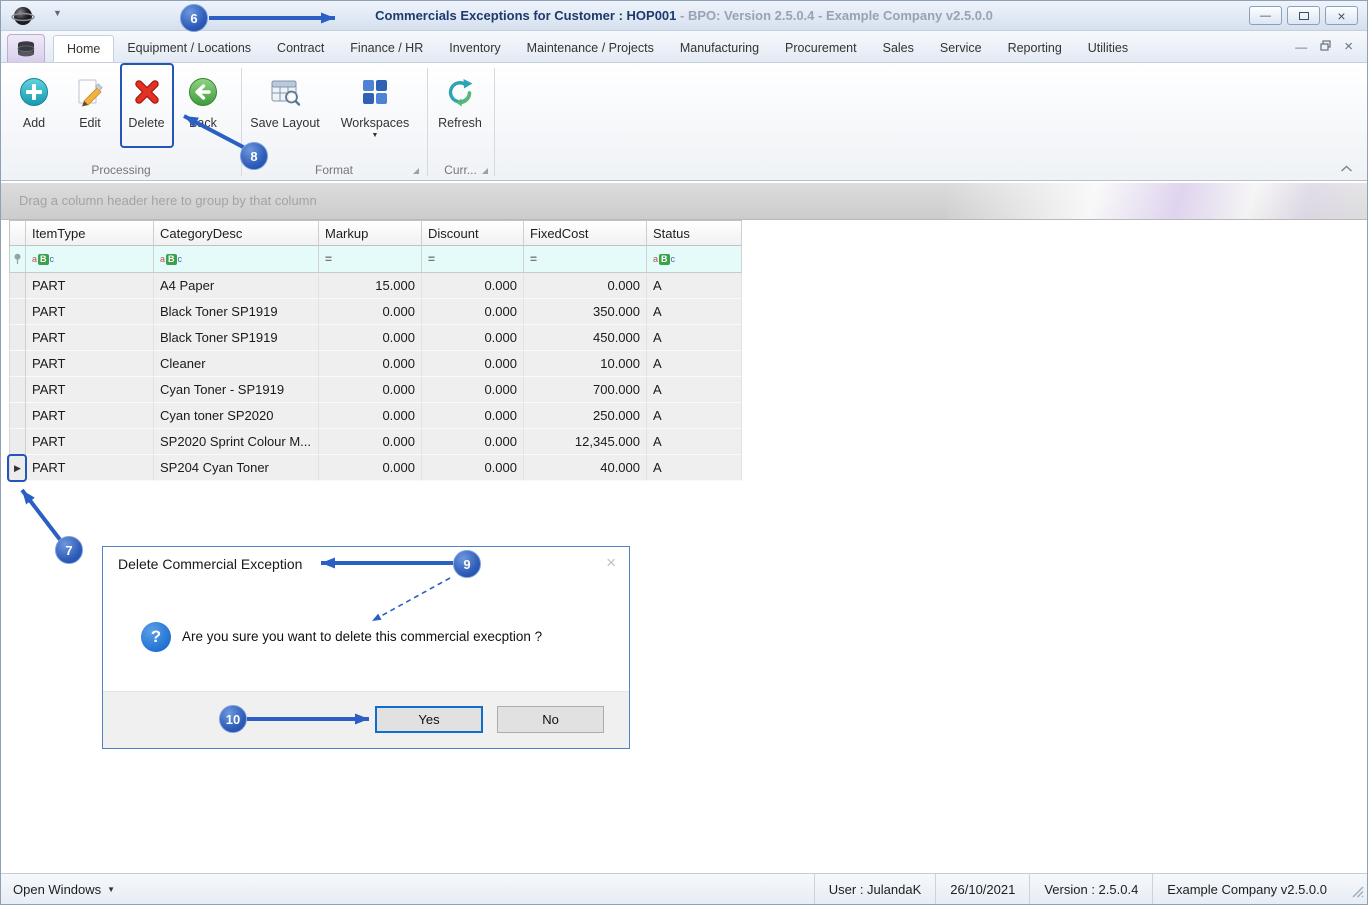 Image resolution: width=1368 pixels, height=905 pixels. I want to click on tab-equipment-locations: Equipment / Locations, so click(189, 48).